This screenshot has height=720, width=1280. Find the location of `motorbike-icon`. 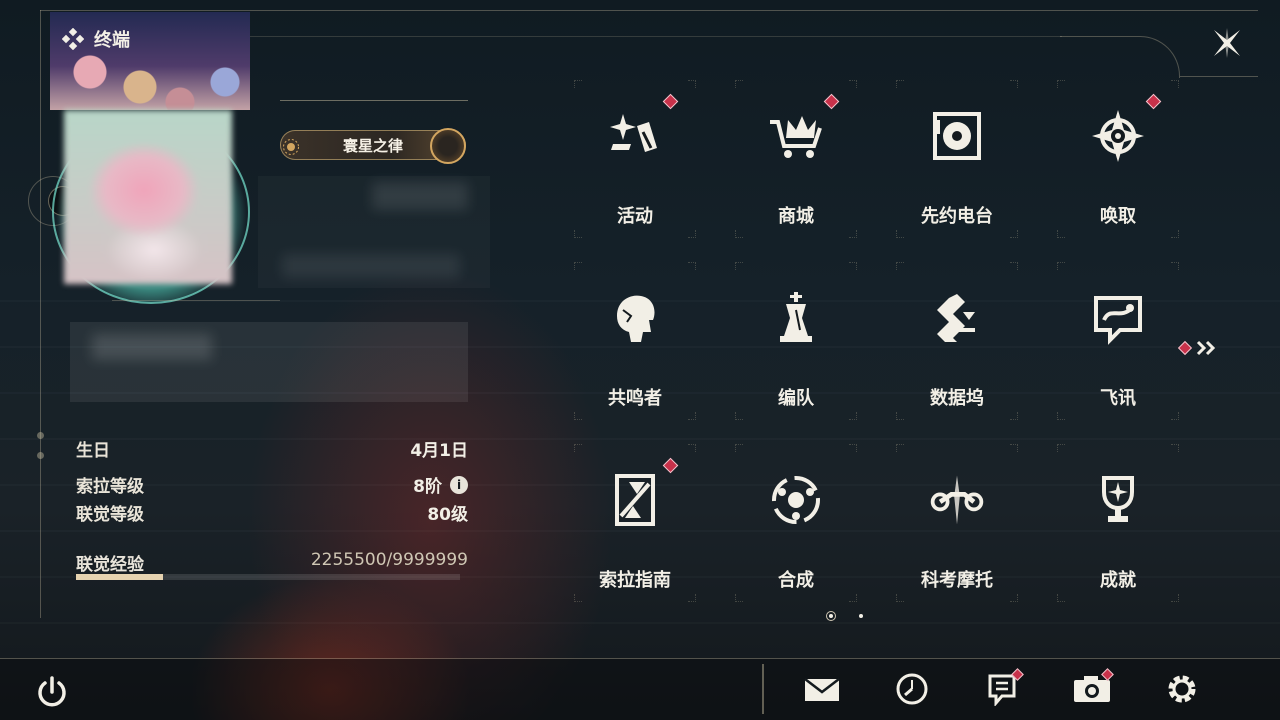

motorbike-icon is located at coordinates (957, 500).